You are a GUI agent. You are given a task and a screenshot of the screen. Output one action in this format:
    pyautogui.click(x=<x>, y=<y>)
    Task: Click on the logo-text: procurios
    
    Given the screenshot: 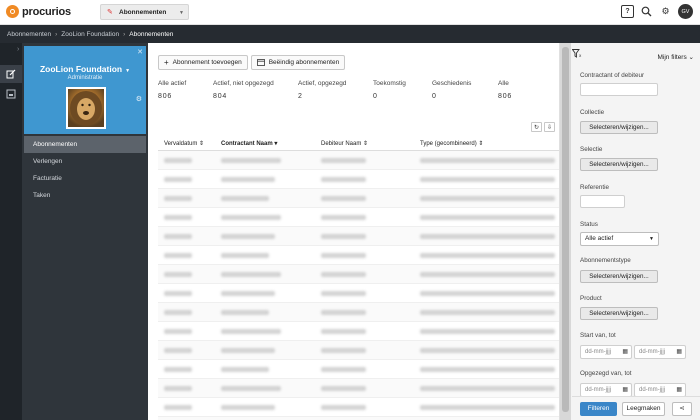 What is the action you would take?
    pyautogui.click(x=46, y=11)
    